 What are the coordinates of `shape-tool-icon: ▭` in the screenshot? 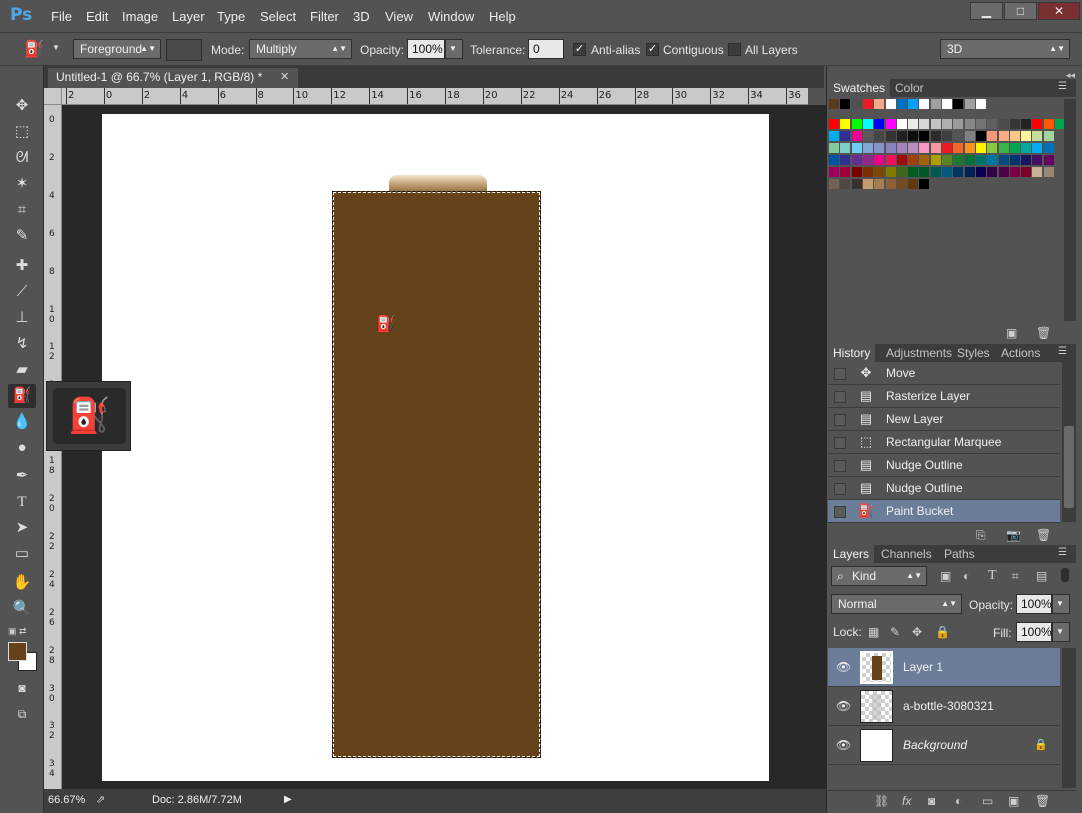 It's located at (22, 554).